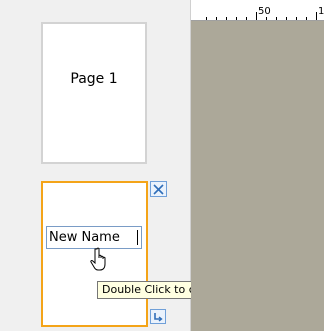 Image resolution: width=324 pixels, height=331 pixels. I want to click on ruler-label-50: 50, so click(264, 11).